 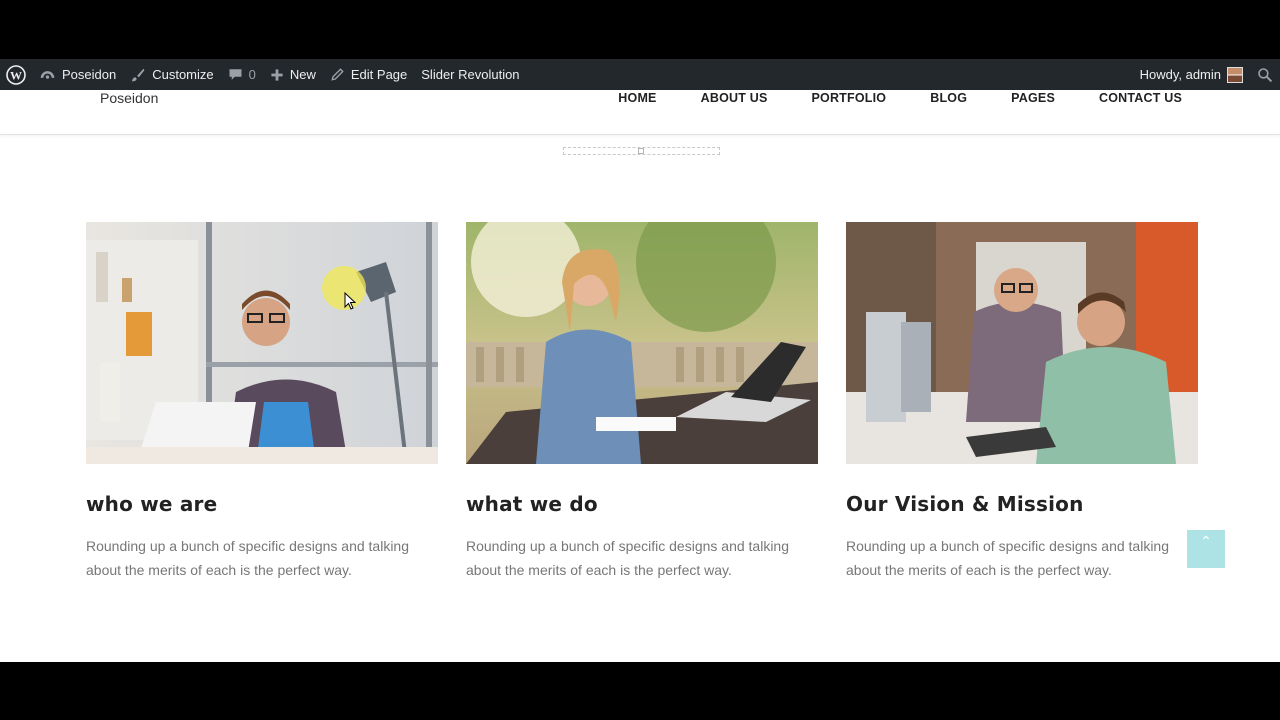 I want to click on slider-placeholder, so click(x=641, y=151).